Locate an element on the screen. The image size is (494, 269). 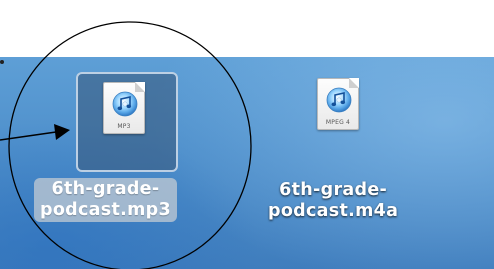
file-type-badge: MPEG 4 is located at coordinates (338, 122).